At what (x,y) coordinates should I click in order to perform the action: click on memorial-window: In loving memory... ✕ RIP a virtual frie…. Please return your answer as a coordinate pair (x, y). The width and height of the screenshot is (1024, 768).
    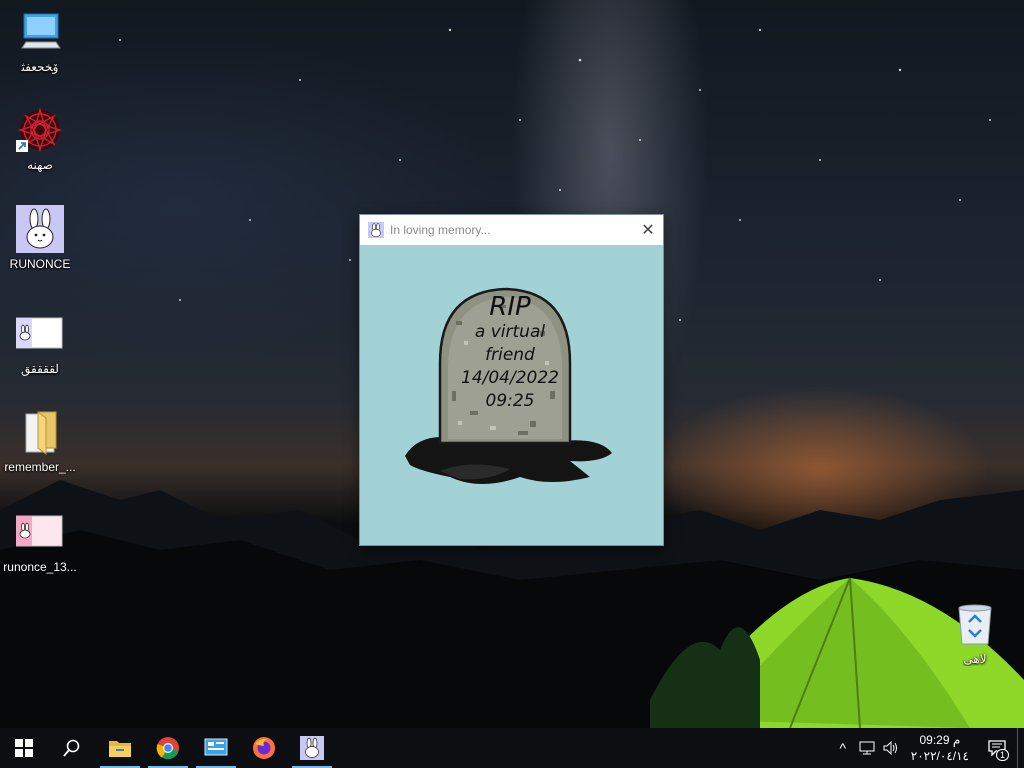
    Looking at the image, I should click on (511, 380).